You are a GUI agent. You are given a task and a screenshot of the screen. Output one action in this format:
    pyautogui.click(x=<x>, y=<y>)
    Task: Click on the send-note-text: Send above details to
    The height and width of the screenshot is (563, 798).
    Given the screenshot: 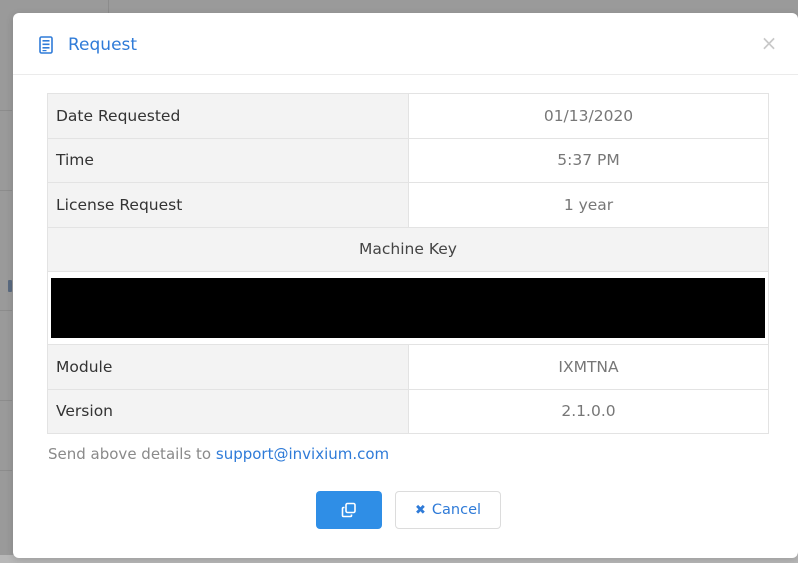 What is the action you would take?
    pyautogui.click(x=132, y=454)
    